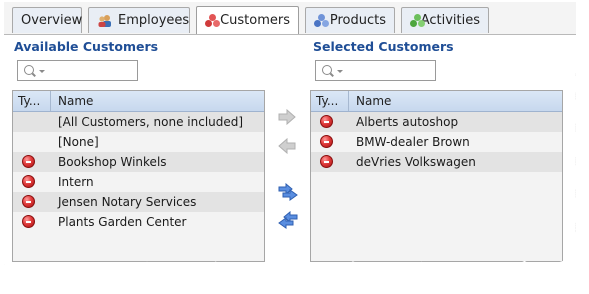 The width and height of the screenshot is (589, 294). I want to click on tab-activities-label: Activities, so click(450, 20).